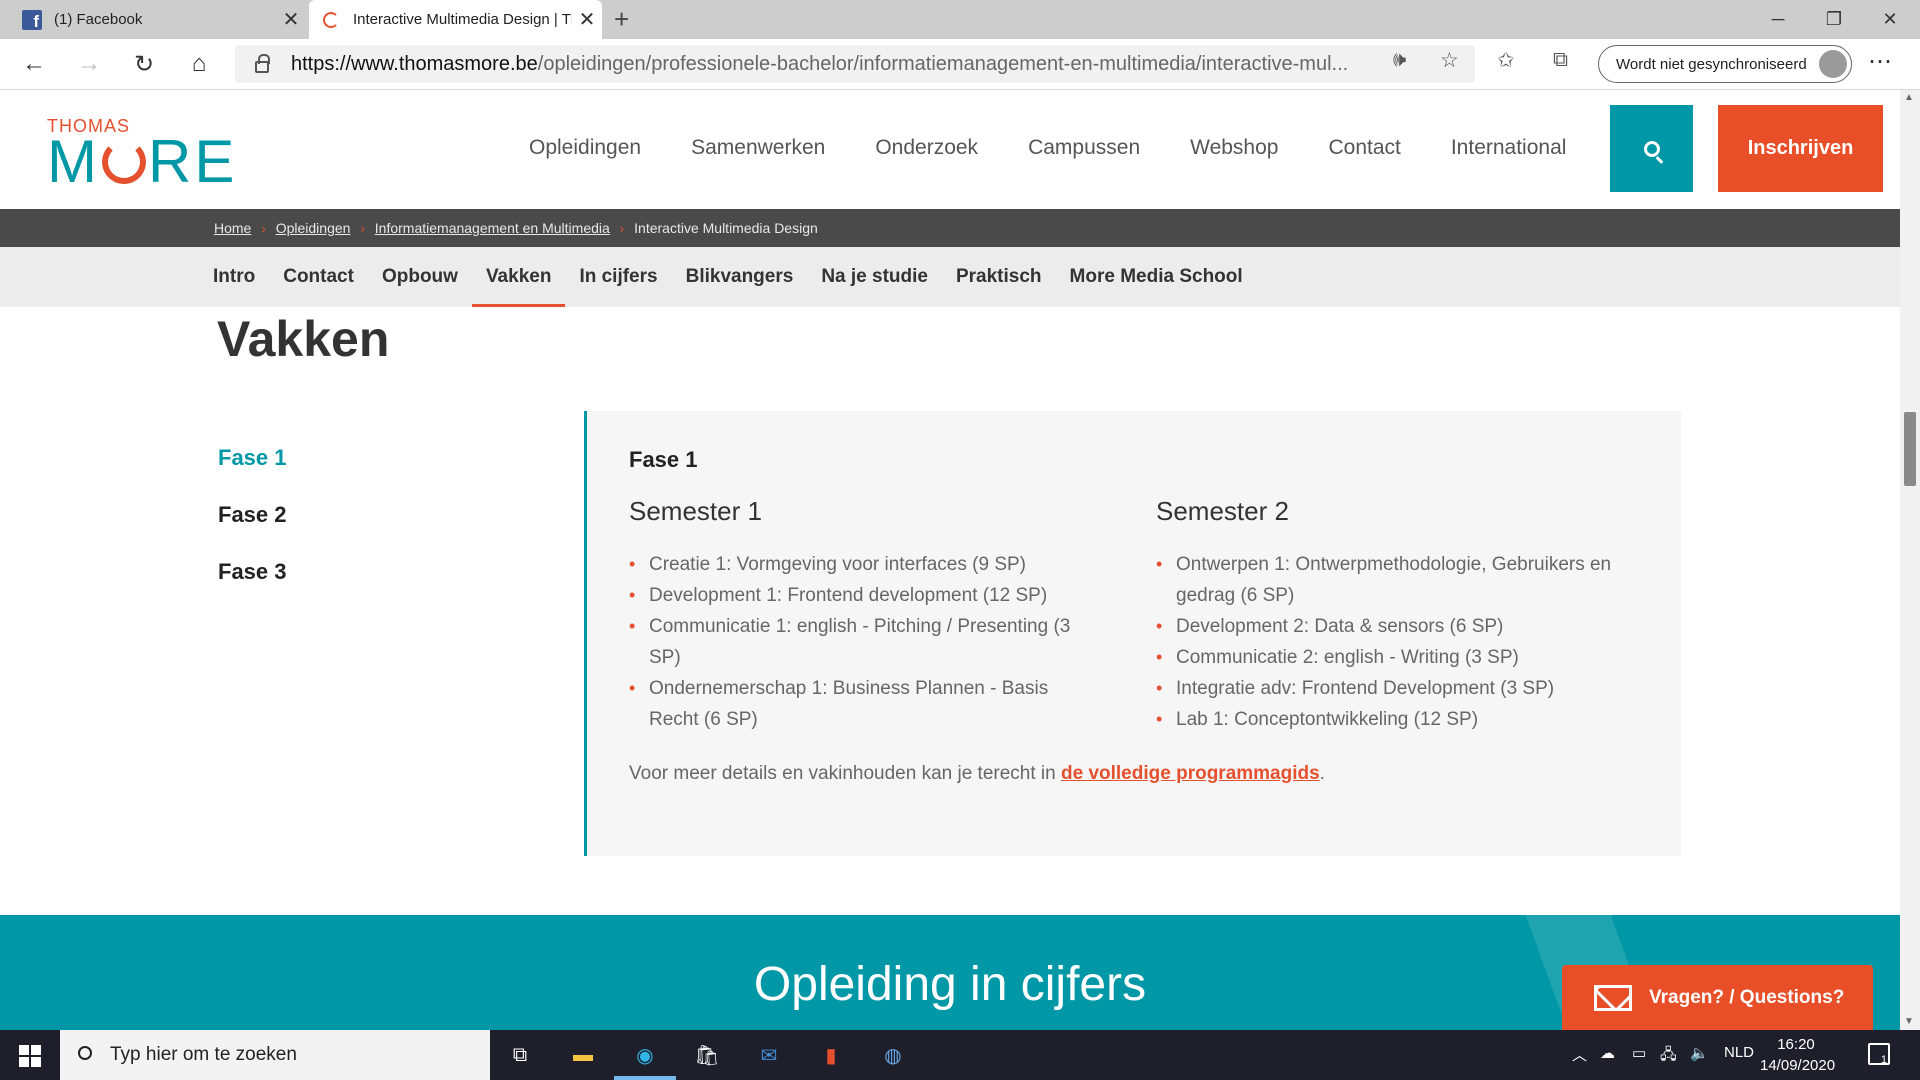 The width and height of the screenshot is (1920, 1080). Describe the element at coordinates (1399, 60) in the screenshot. I see `read-aloud-icon: 🕪` at that location.